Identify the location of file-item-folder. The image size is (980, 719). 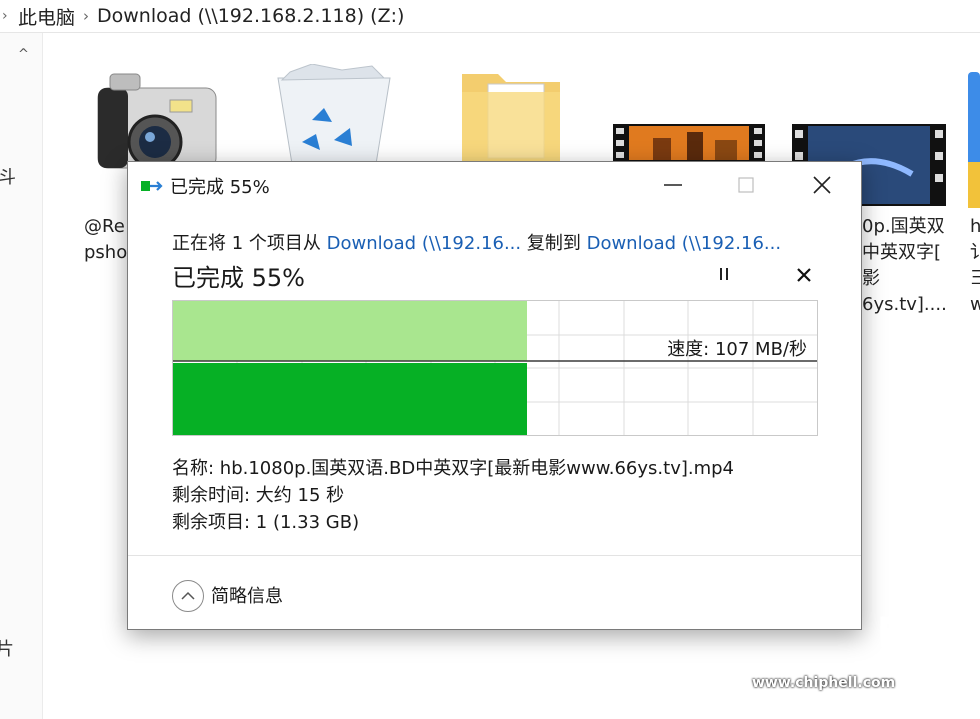
(511, 118).